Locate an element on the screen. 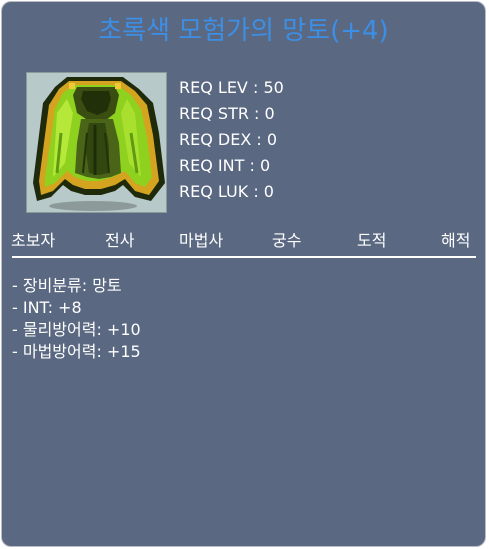 This screenshot has width=489, height=549. req-int-value: 0 is located at coordinates (265, 165).